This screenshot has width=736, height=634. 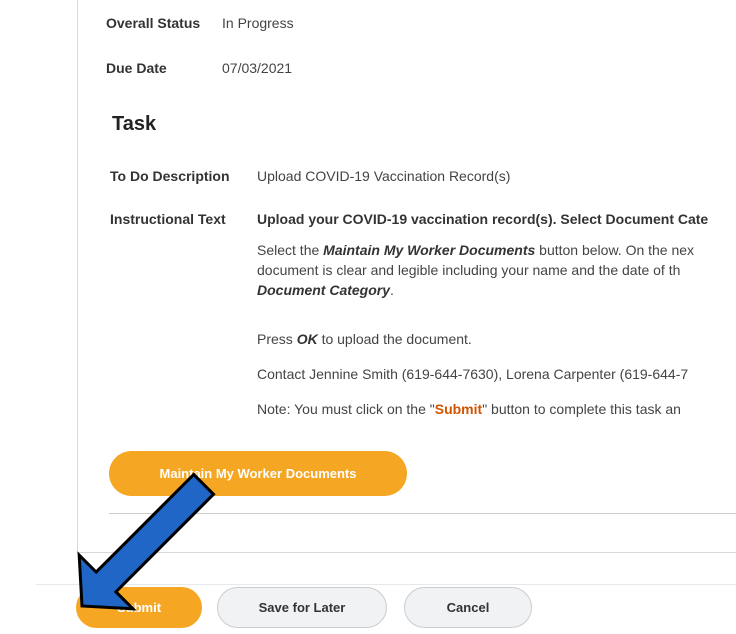 What do you see at coordinates (394, 339) in the screenshot?
I see `text-span: to upload the document.` at bounding box center [394, 339].